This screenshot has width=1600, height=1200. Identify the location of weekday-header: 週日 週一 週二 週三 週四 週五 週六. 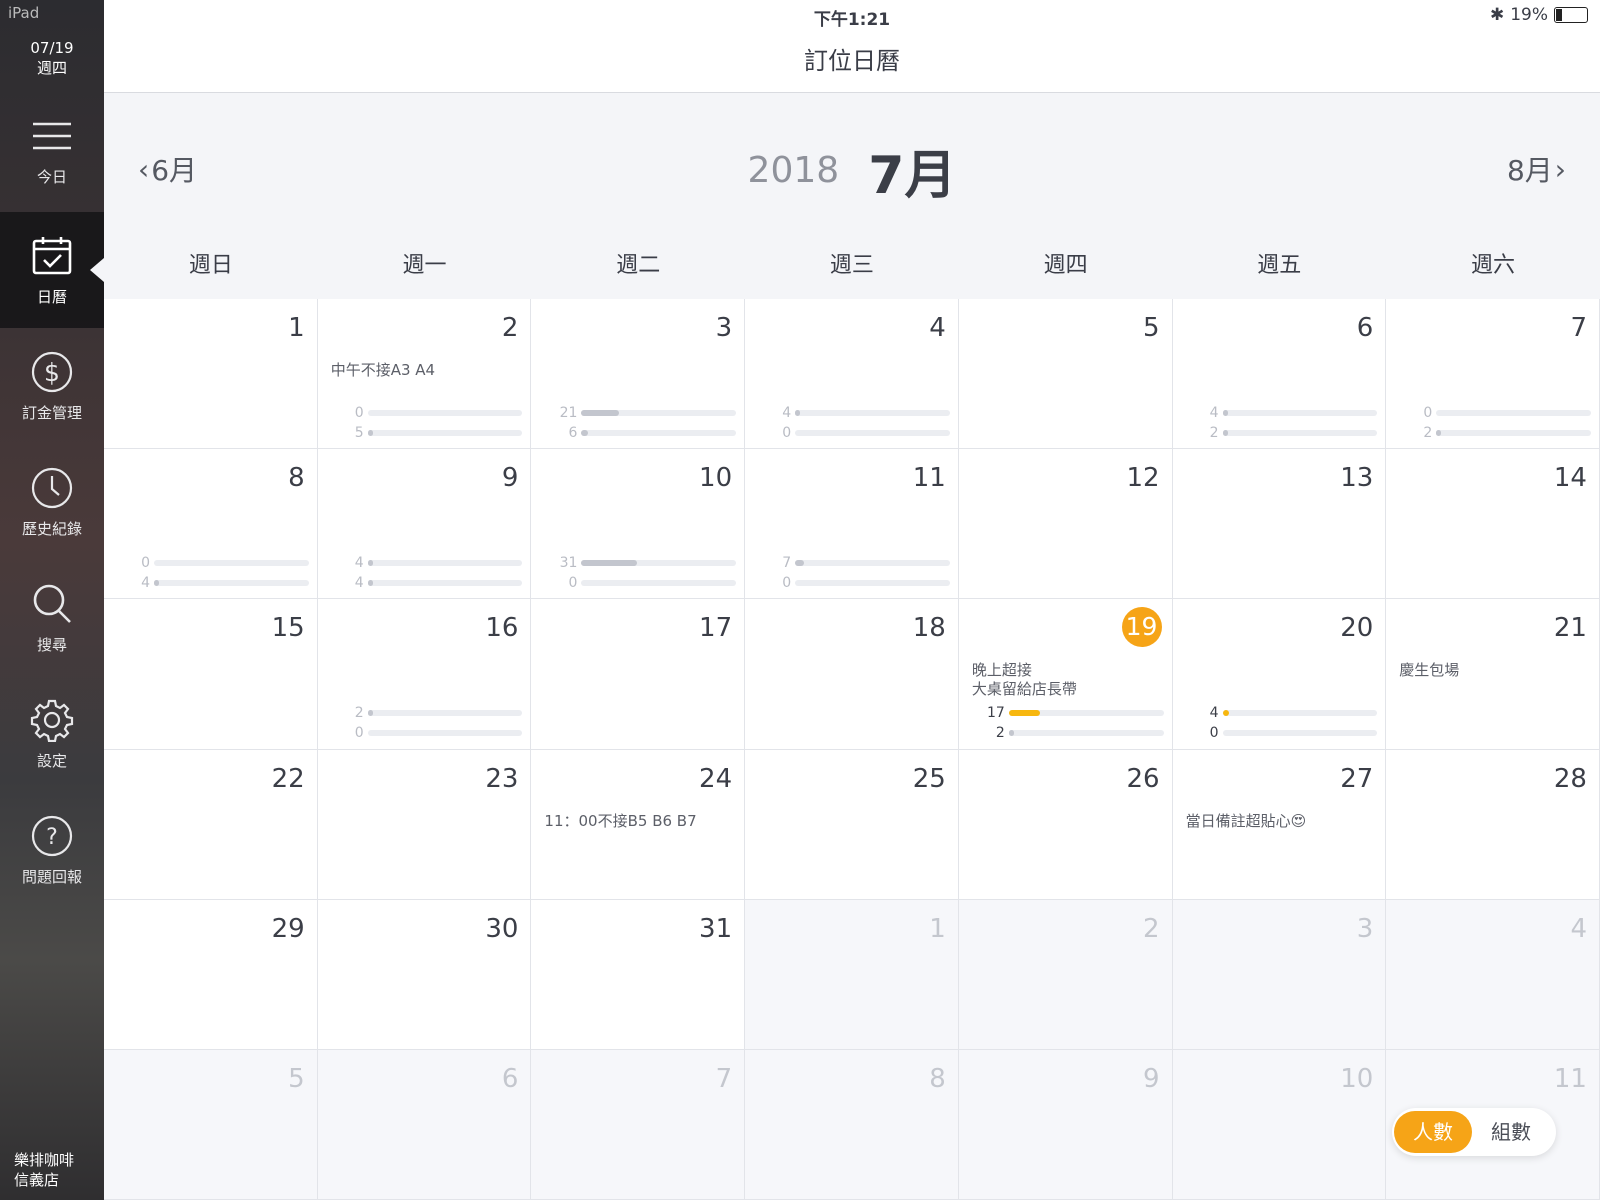
(852, 266).